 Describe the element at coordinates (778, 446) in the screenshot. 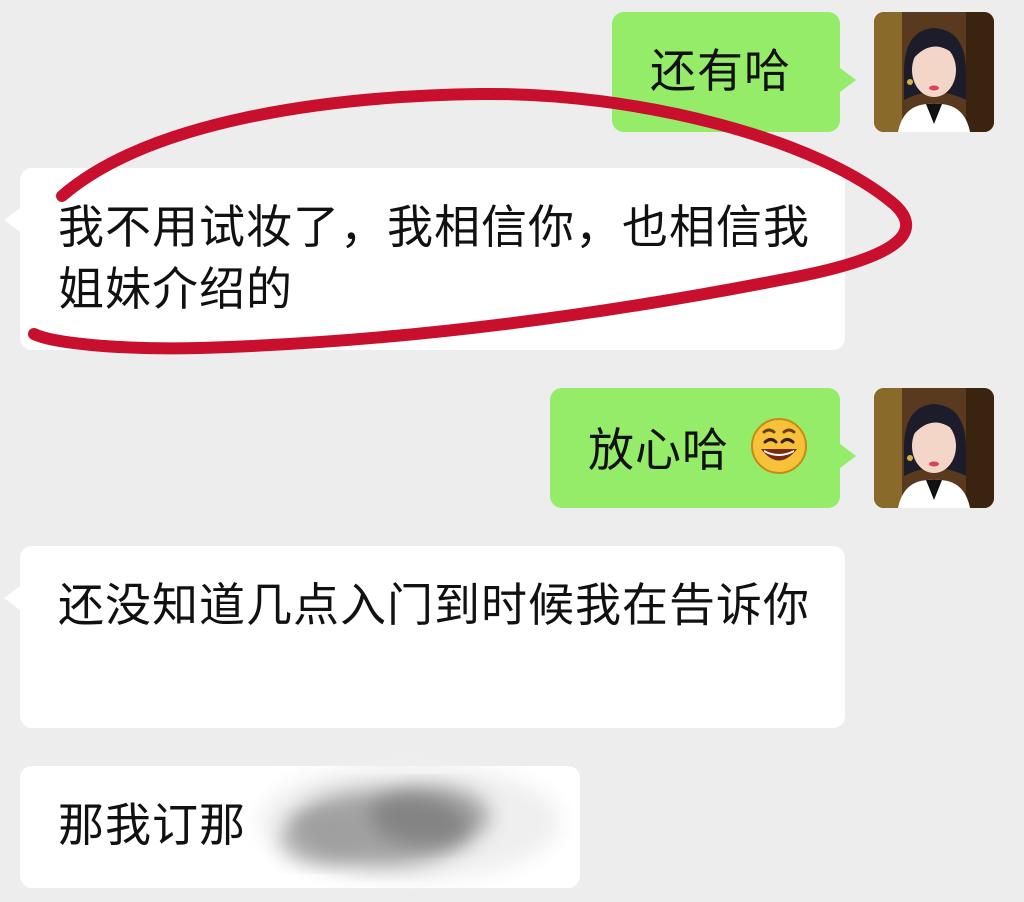

I see `grinning-face-emoji-icon` at that location.